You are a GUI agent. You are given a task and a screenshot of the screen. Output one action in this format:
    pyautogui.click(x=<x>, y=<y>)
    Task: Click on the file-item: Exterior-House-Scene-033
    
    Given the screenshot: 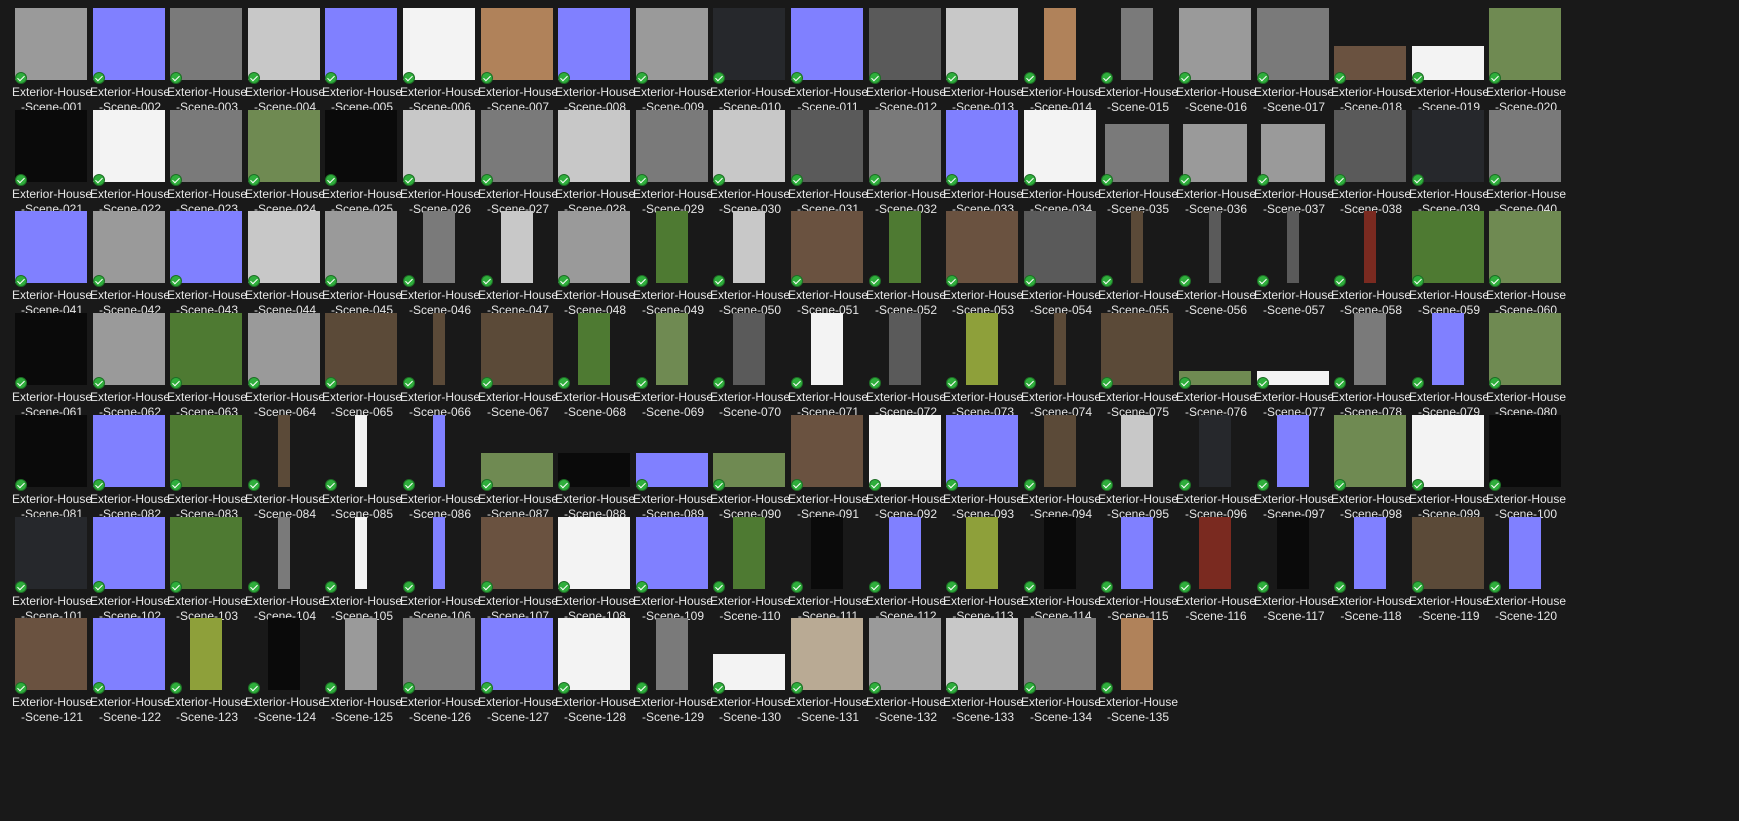 What is the action you would take?
    pyautogui.click(x=983, y=166)
    